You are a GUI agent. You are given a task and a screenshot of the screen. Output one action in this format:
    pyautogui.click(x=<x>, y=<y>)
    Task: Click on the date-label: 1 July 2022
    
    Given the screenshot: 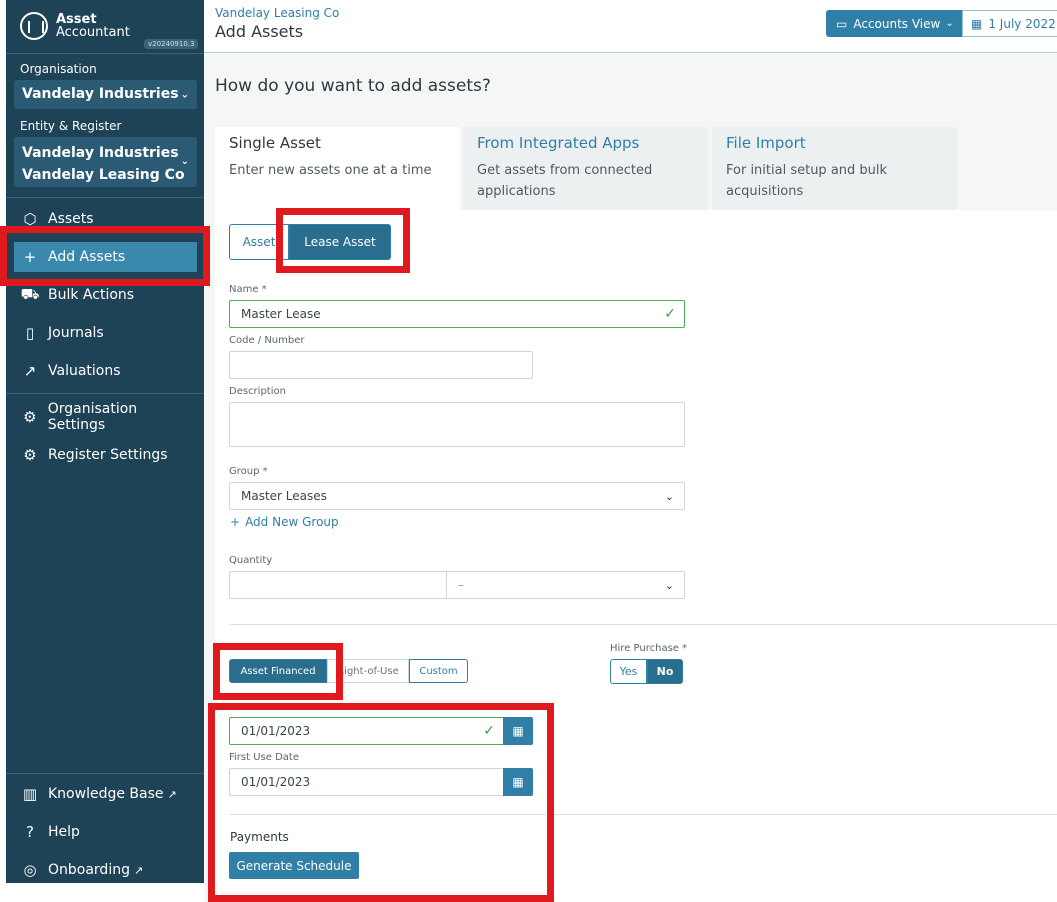 What is the action you would take?
    pyautogui.click(x=1022, y=23)
    